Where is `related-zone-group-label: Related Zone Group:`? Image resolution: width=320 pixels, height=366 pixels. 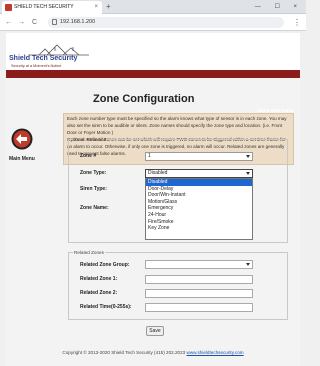
related-zone-group-label: Related Zone Group: is located at coordinates (105, 265).